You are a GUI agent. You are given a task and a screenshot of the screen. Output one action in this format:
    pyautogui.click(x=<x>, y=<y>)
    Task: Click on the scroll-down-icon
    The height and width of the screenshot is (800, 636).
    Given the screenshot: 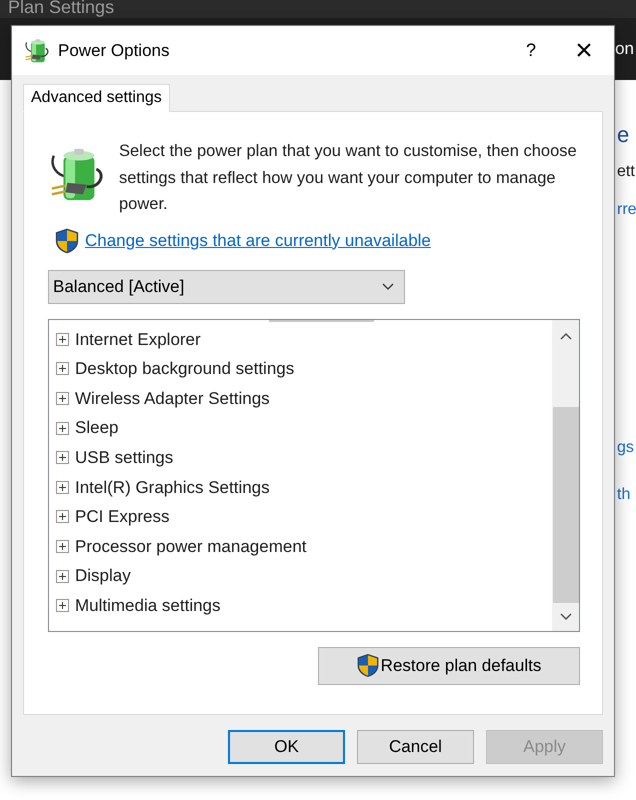 What is the action you would take?
    pyautogui.click(x=566, y=616)
    